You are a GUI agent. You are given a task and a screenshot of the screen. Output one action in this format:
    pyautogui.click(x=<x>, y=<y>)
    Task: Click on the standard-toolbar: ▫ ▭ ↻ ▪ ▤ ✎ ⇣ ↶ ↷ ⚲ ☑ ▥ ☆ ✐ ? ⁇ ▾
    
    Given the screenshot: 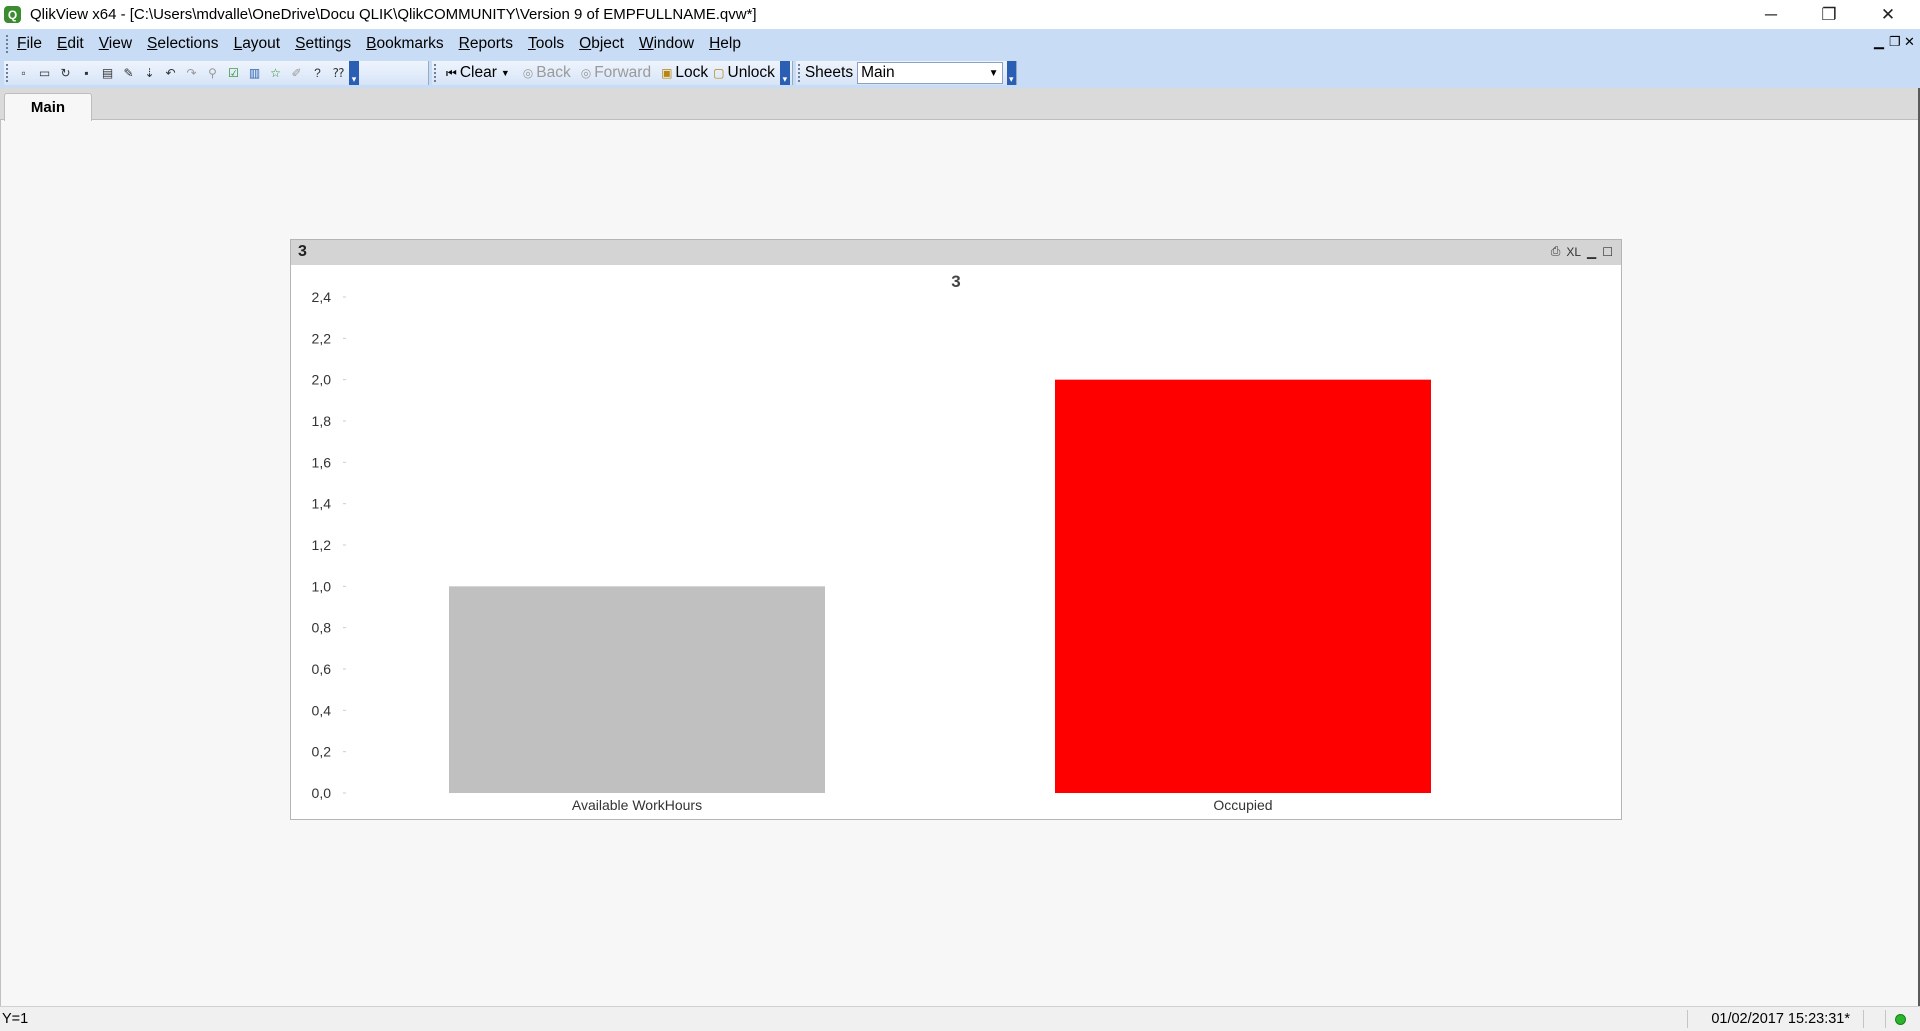 What is the action you would take?
    pyautogui.click(x=216, y=73)
    